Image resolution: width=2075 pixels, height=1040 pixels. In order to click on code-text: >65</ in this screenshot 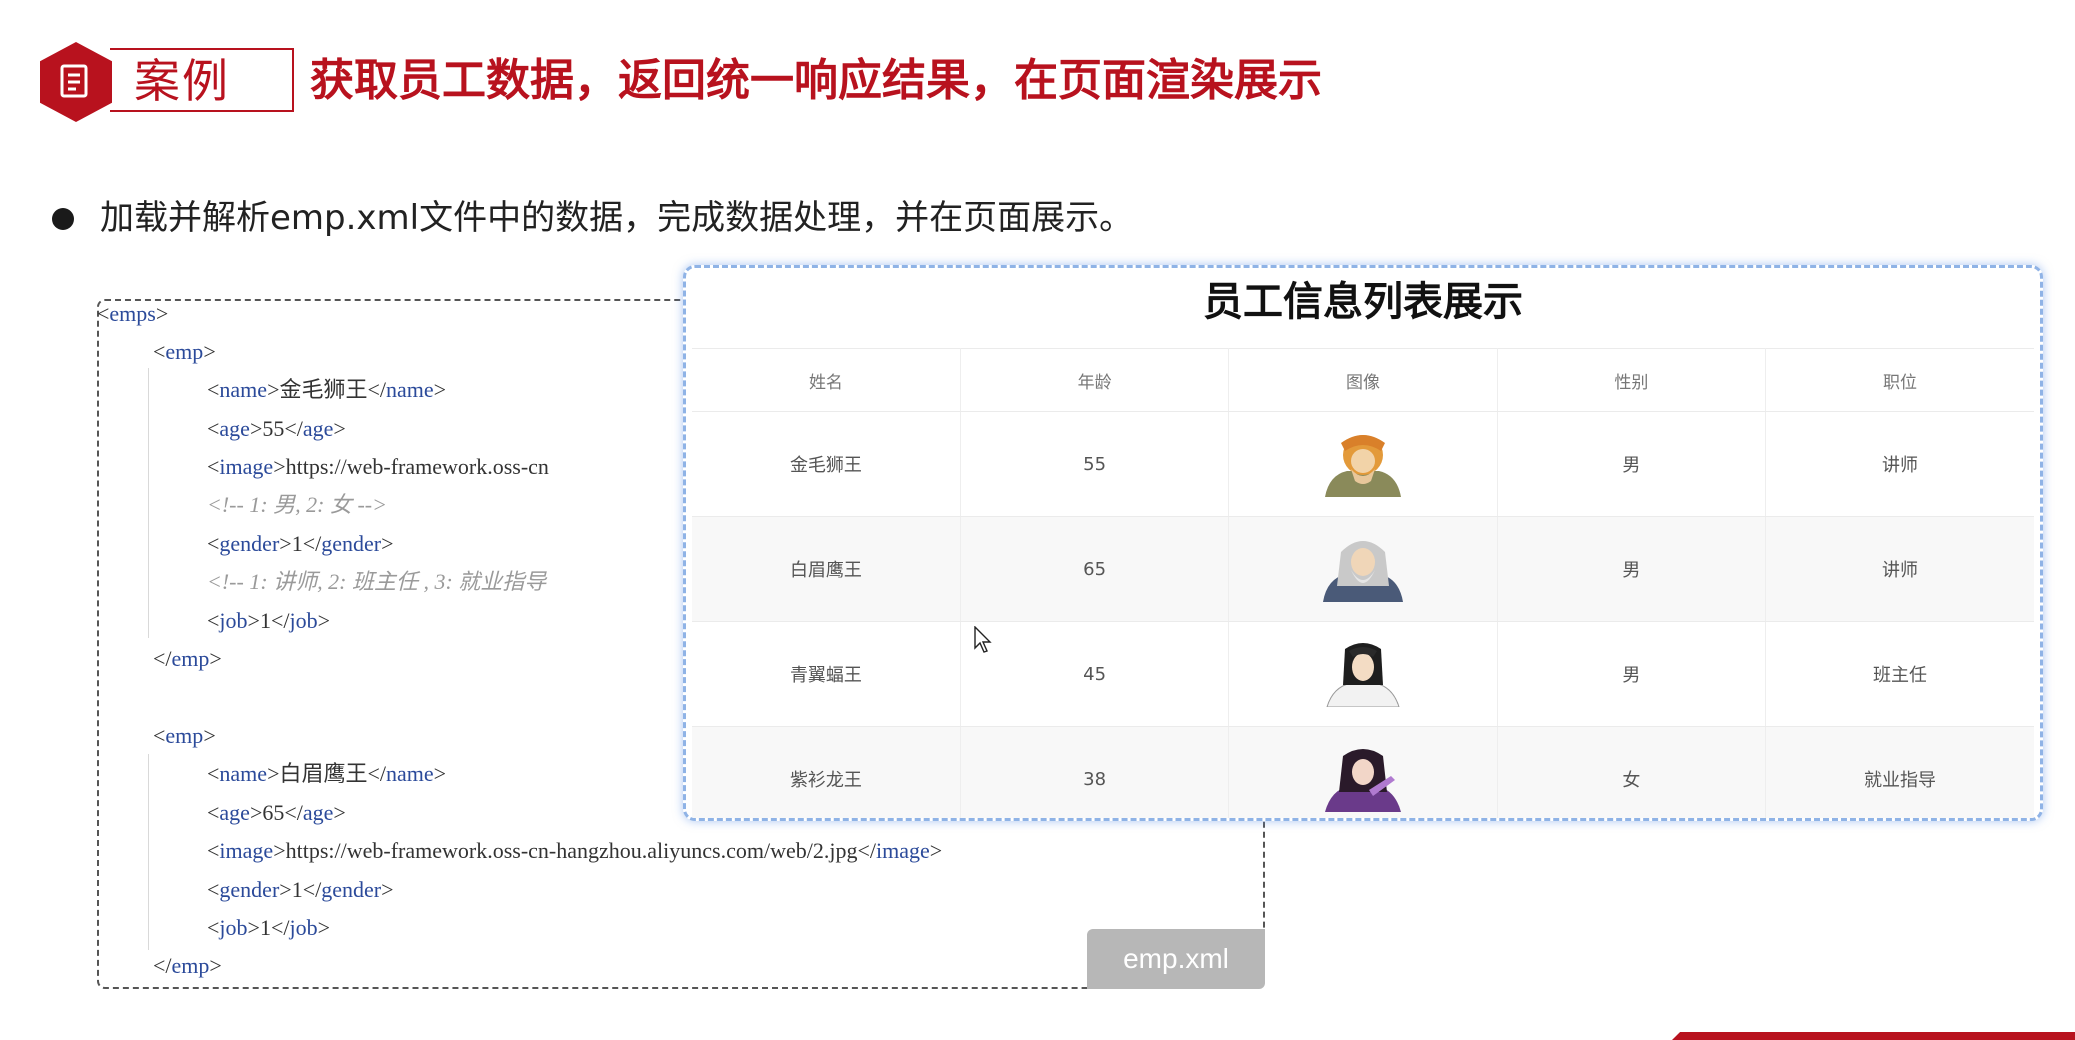, I will do `click(276, 812)`.